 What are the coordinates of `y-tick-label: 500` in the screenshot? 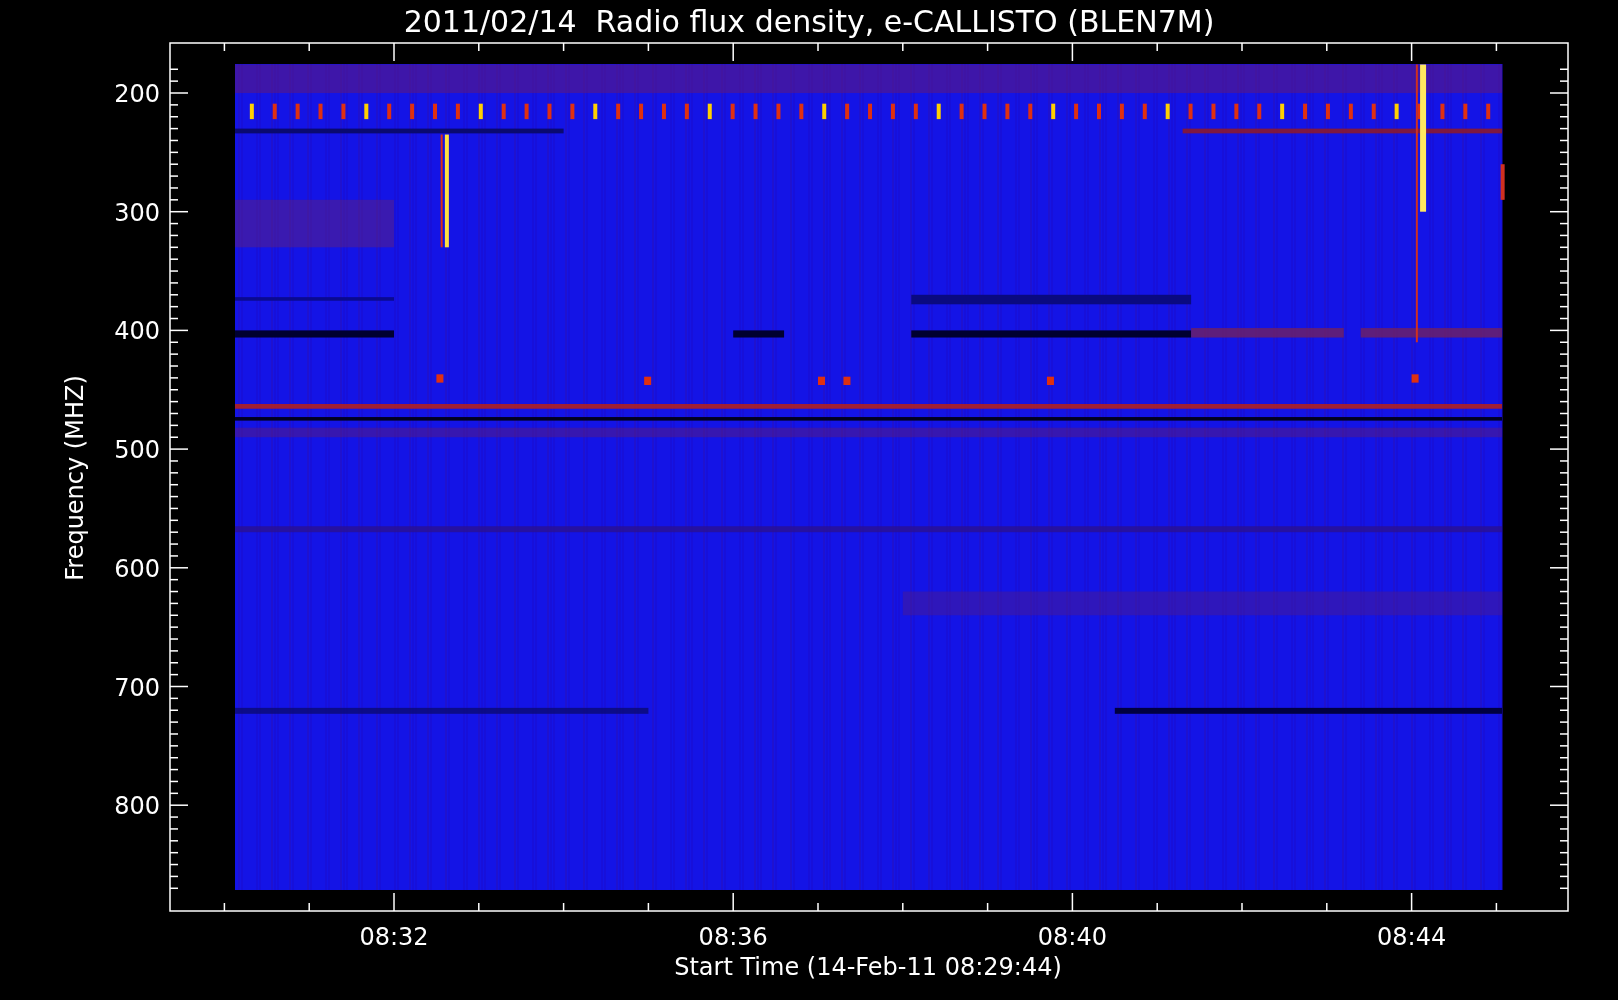 It's located at (137, 450).